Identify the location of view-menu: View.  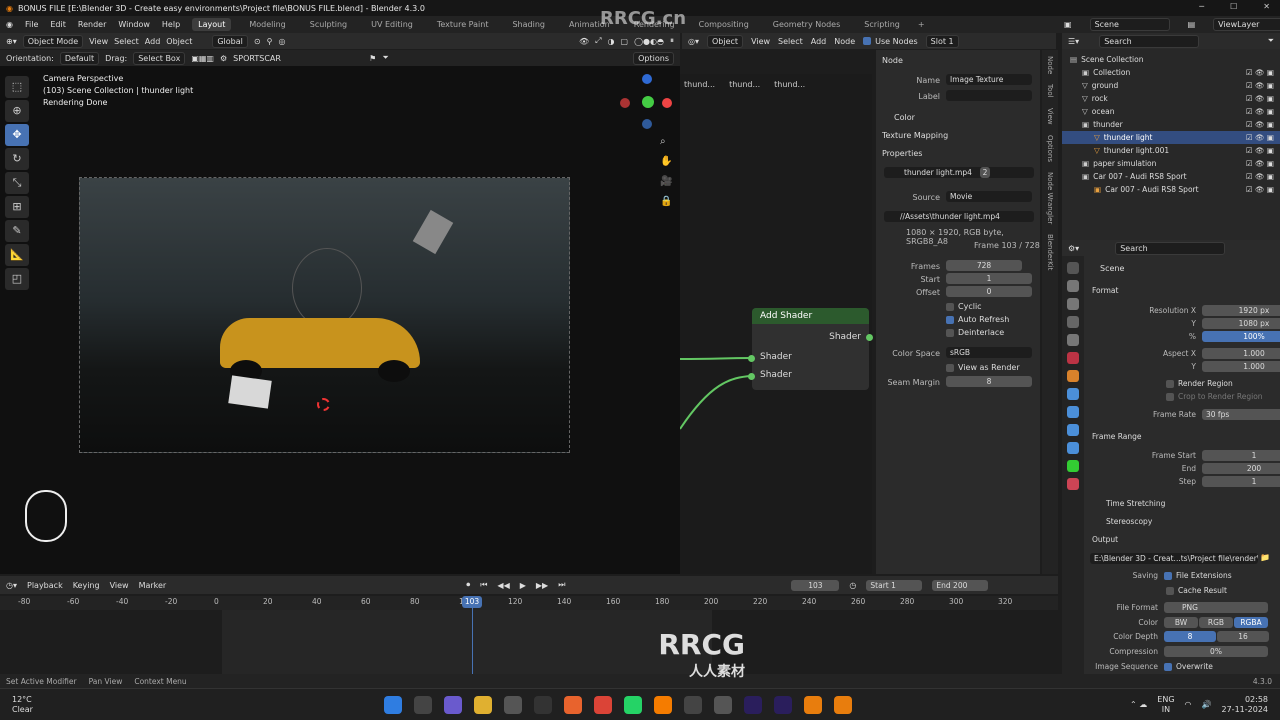
(98, 41).